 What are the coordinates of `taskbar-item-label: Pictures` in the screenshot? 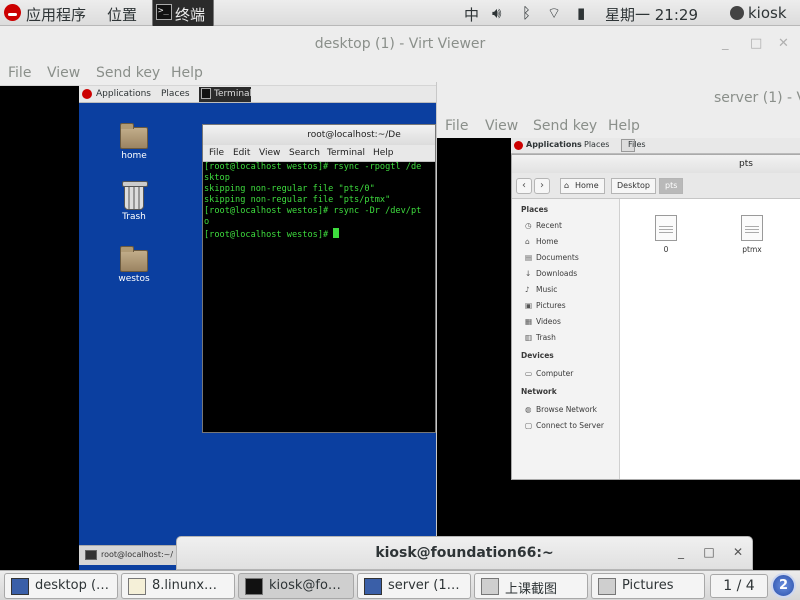 It's located at (648, 585).